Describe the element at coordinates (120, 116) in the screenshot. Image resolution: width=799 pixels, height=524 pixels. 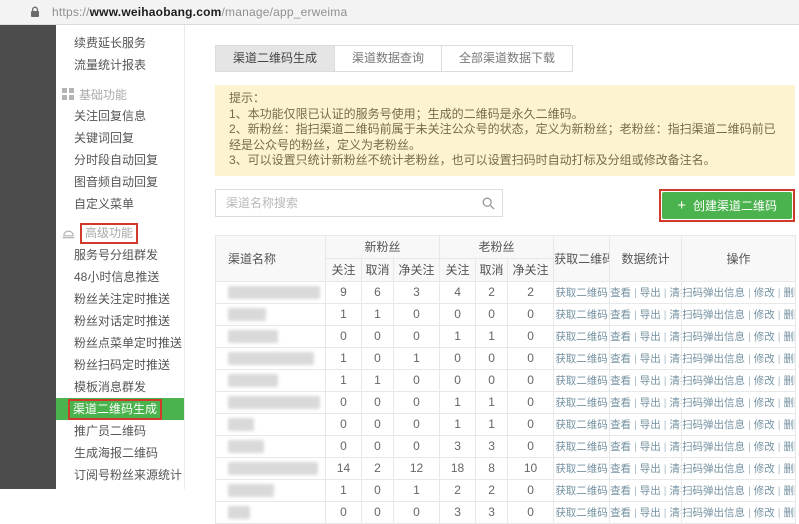
I see `sidebar-item-follow-reply: 关注回复信息` at that location.